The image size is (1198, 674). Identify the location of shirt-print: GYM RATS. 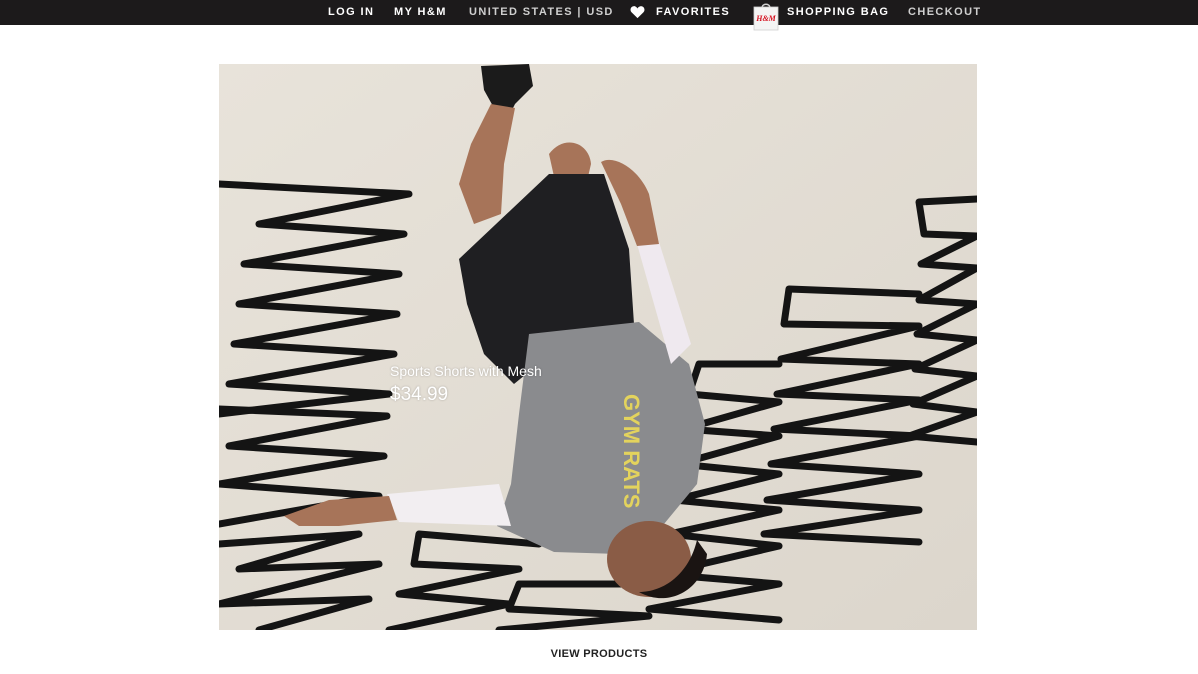
(631, 451).